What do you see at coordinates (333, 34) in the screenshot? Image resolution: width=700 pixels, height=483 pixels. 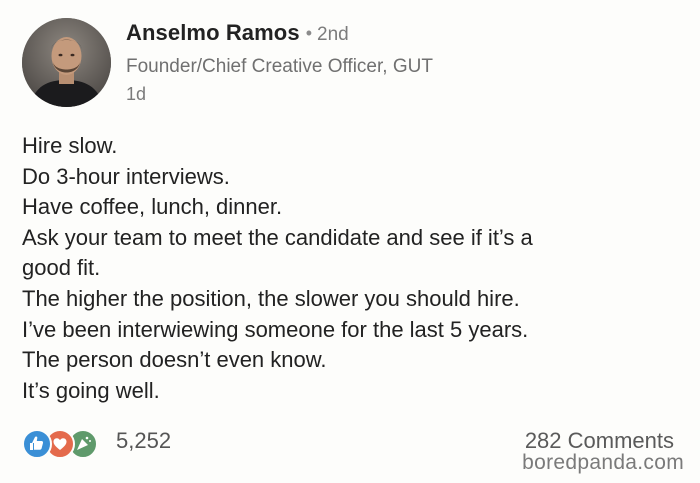 I see `connection-degree: 2nd` at bounding box center [333, 34].